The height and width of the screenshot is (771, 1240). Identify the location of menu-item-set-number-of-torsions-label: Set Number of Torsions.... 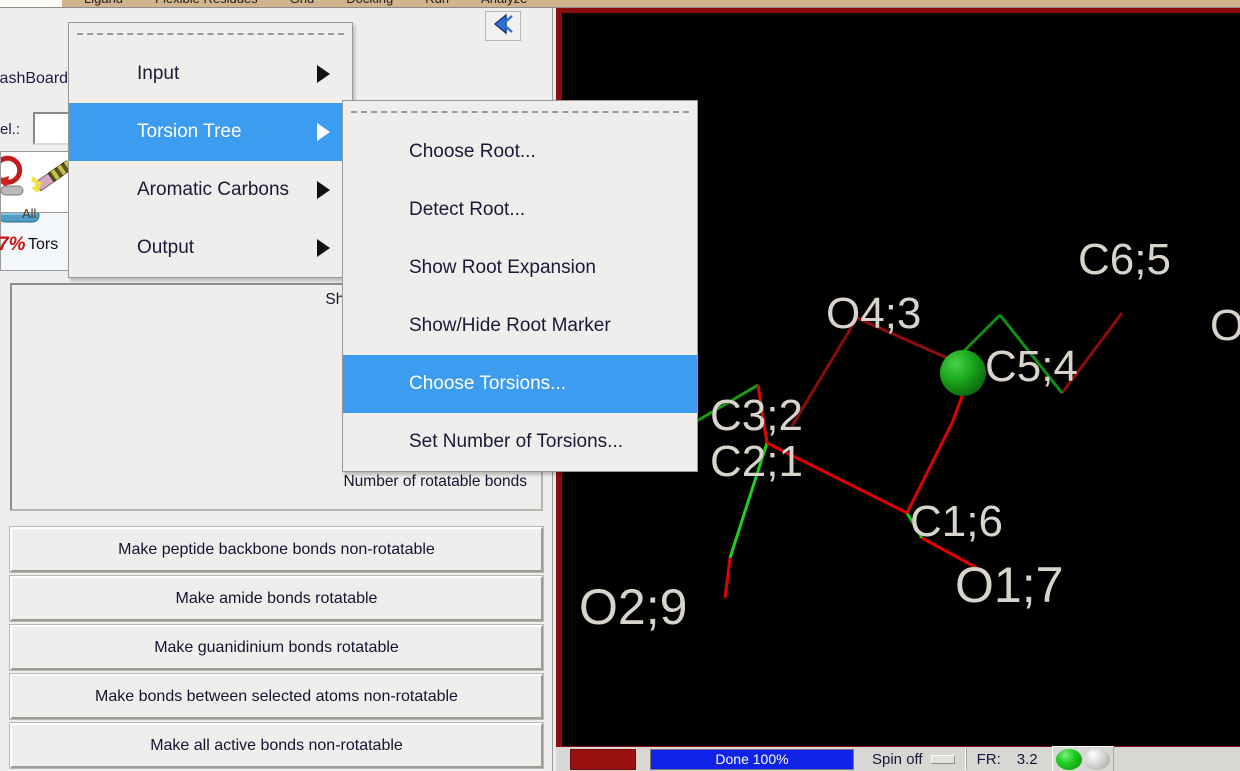
(516, 441).